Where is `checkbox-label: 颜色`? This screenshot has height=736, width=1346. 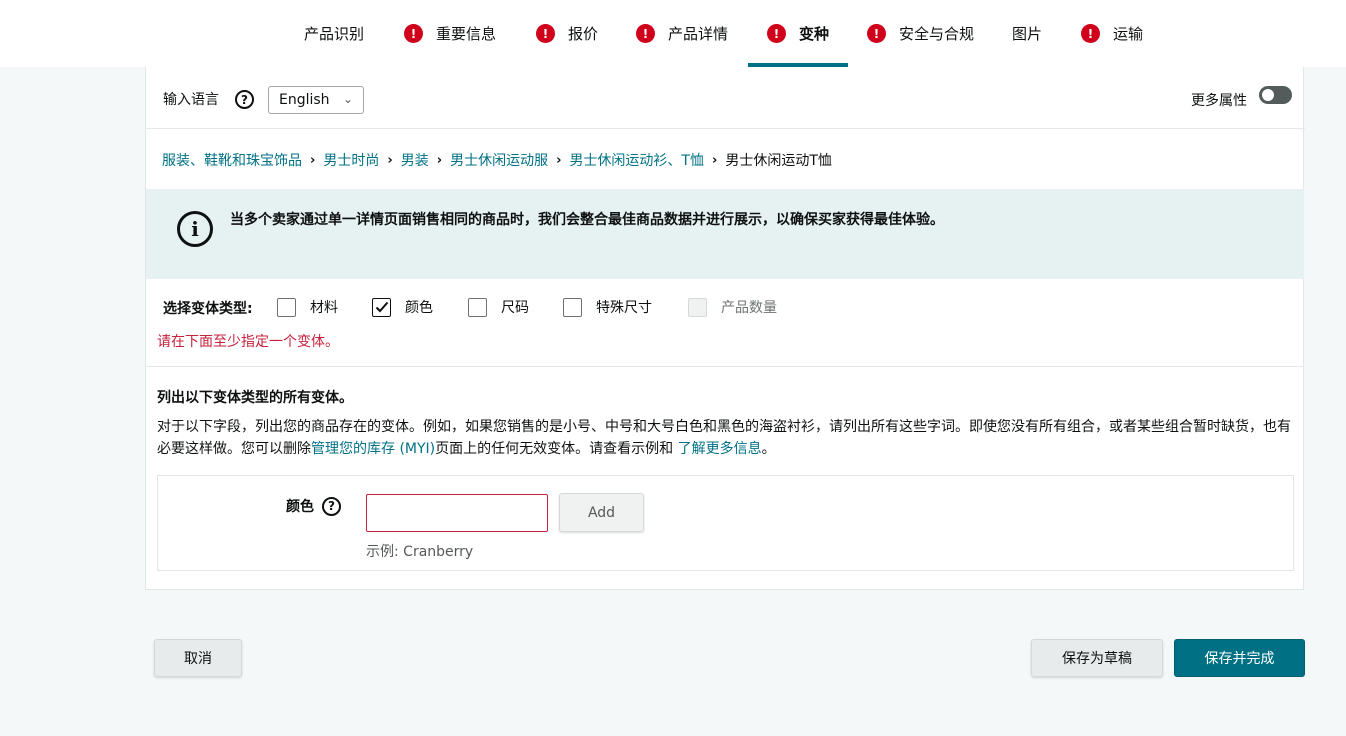 checkbox-label: 颜色 is located at coordinates (419, 308).